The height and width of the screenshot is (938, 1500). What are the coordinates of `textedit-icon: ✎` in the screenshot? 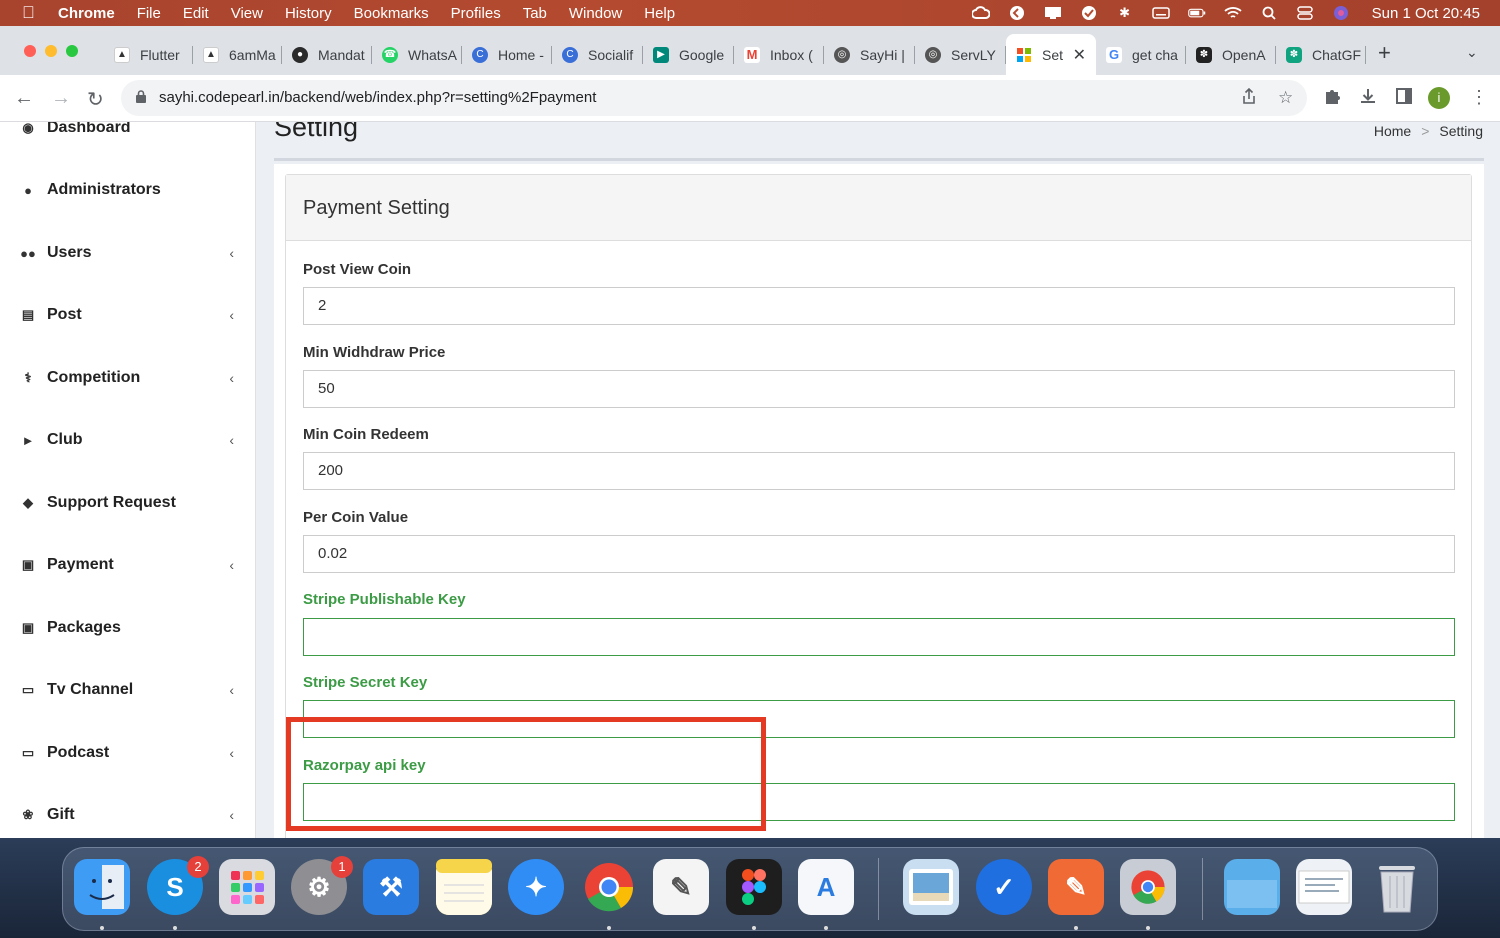 It's located at (681, 887).